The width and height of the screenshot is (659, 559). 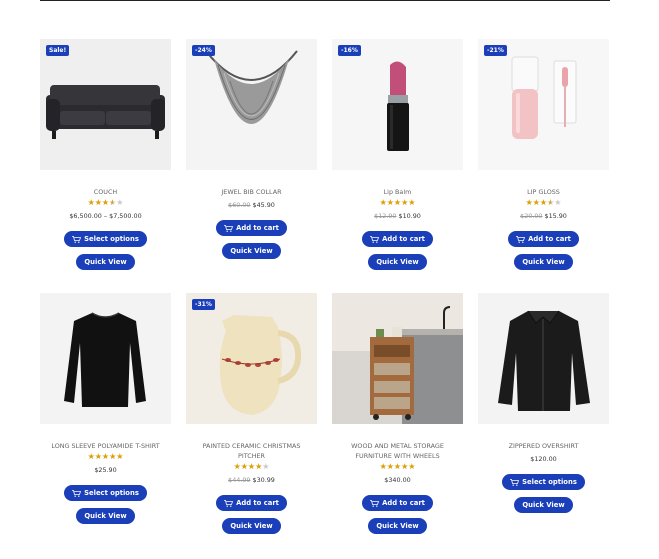 I want to click on price-current: $10.90, so click(x=409, y=216).